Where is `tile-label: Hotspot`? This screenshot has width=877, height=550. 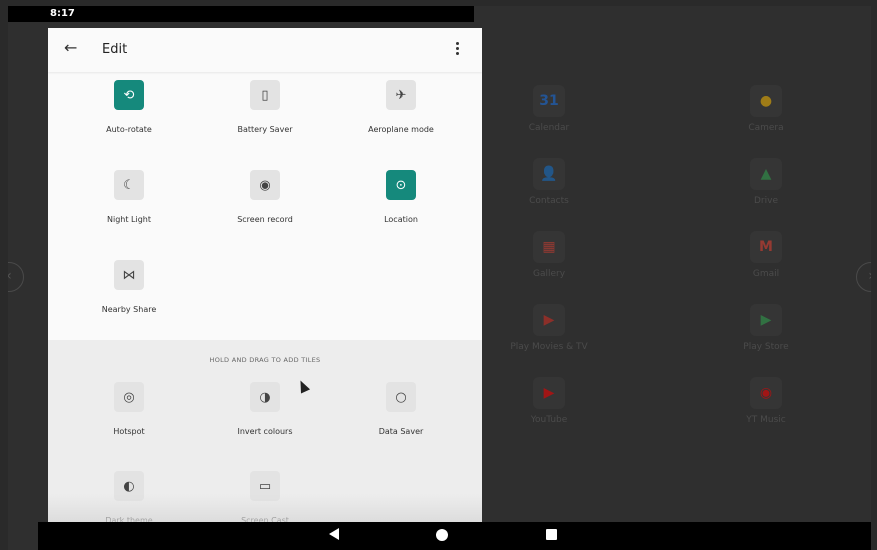 tile-label: Hotspot is located at coordinates (129, 431).